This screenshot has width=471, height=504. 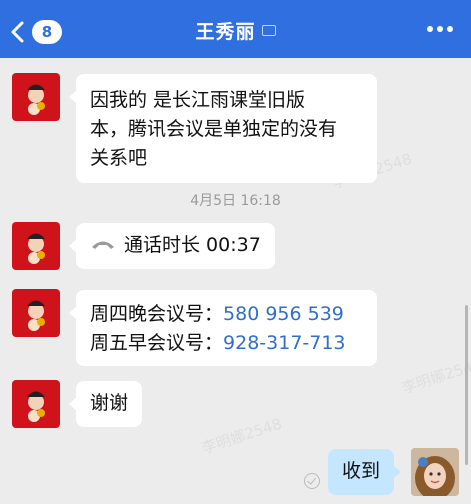 What do you see at coordinates (198, 100) in the screenshot?
I see `message-text: 因我的 是长江雨课堂旧版` at bounding box center [198, 100].